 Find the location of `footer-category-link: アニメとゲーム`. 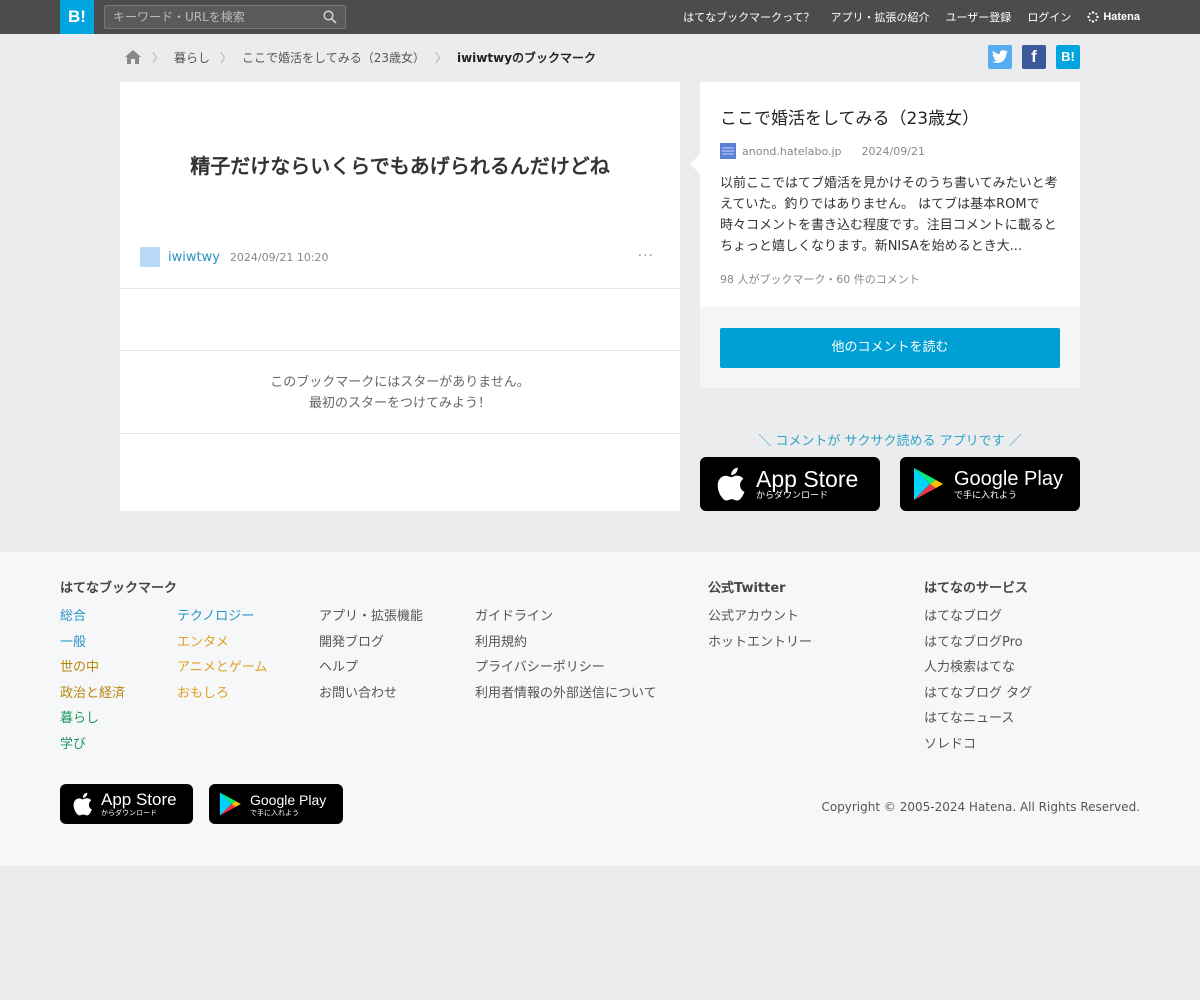

footer-category-link: アニメとゲーム is located at coordinates (222, 668).